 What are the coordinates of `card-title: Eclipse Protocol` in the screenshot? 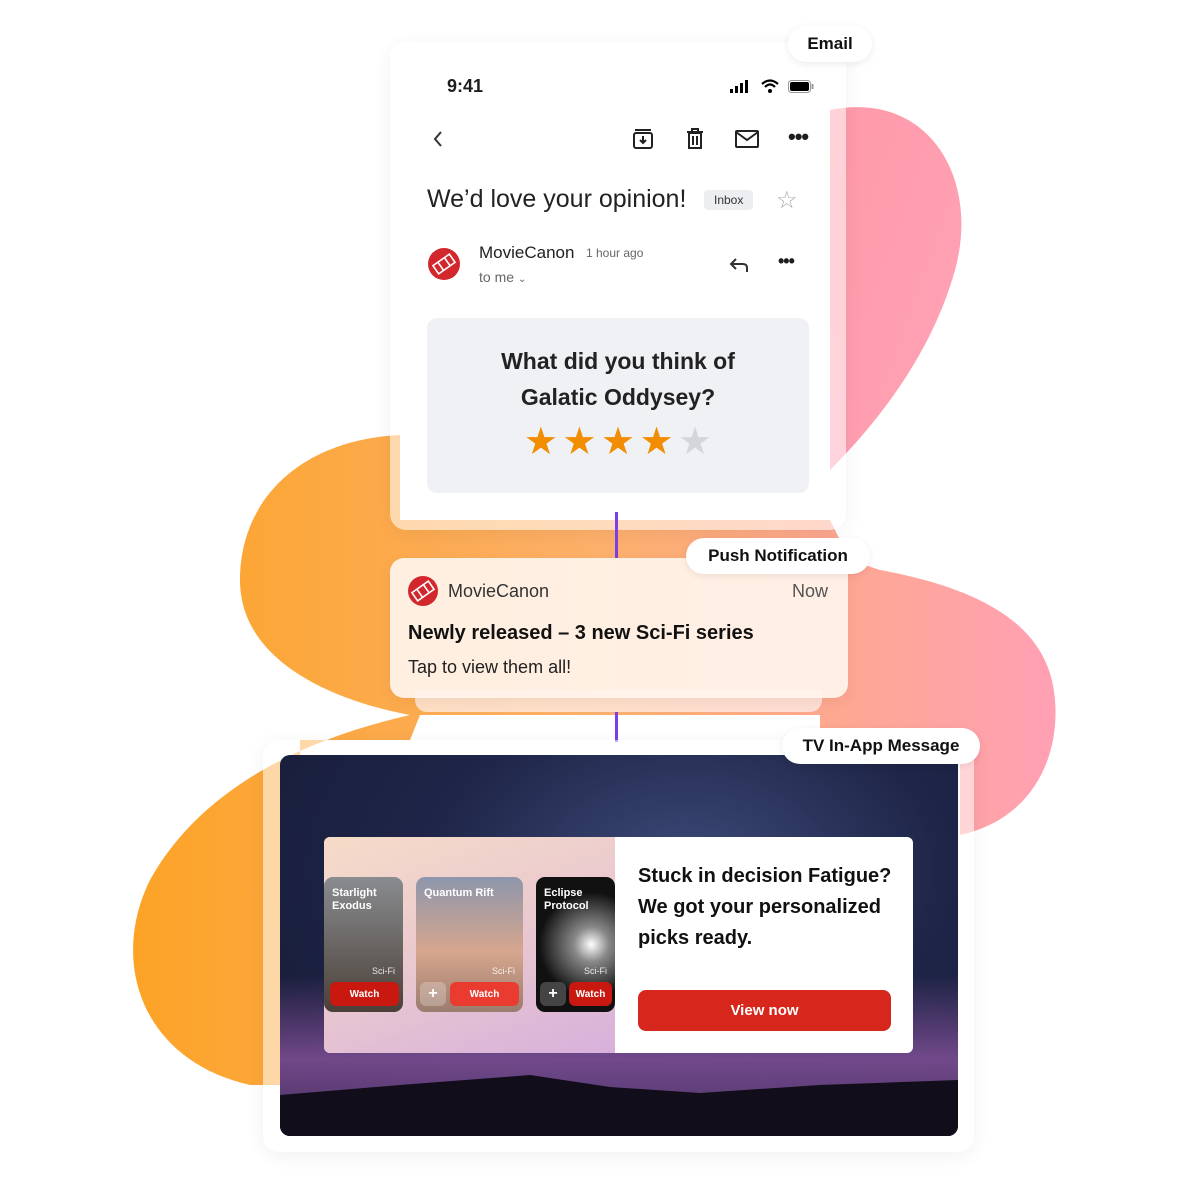 It's located at (566, 899).